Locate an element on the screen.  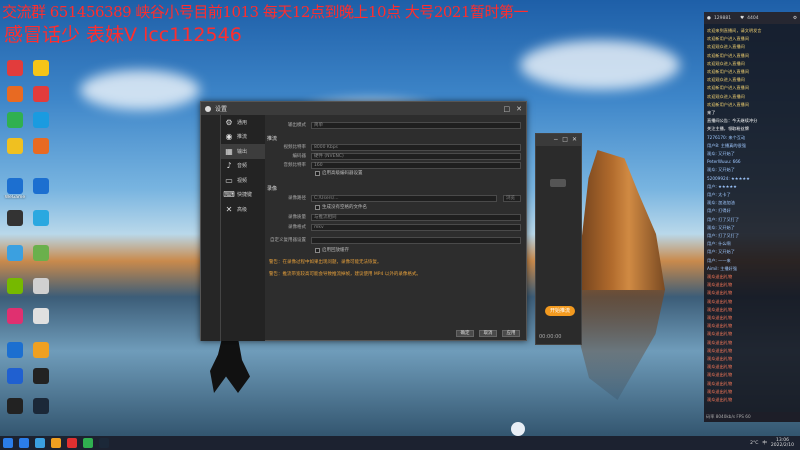
weather-text: 2°C is located at coordinates (754, 443).